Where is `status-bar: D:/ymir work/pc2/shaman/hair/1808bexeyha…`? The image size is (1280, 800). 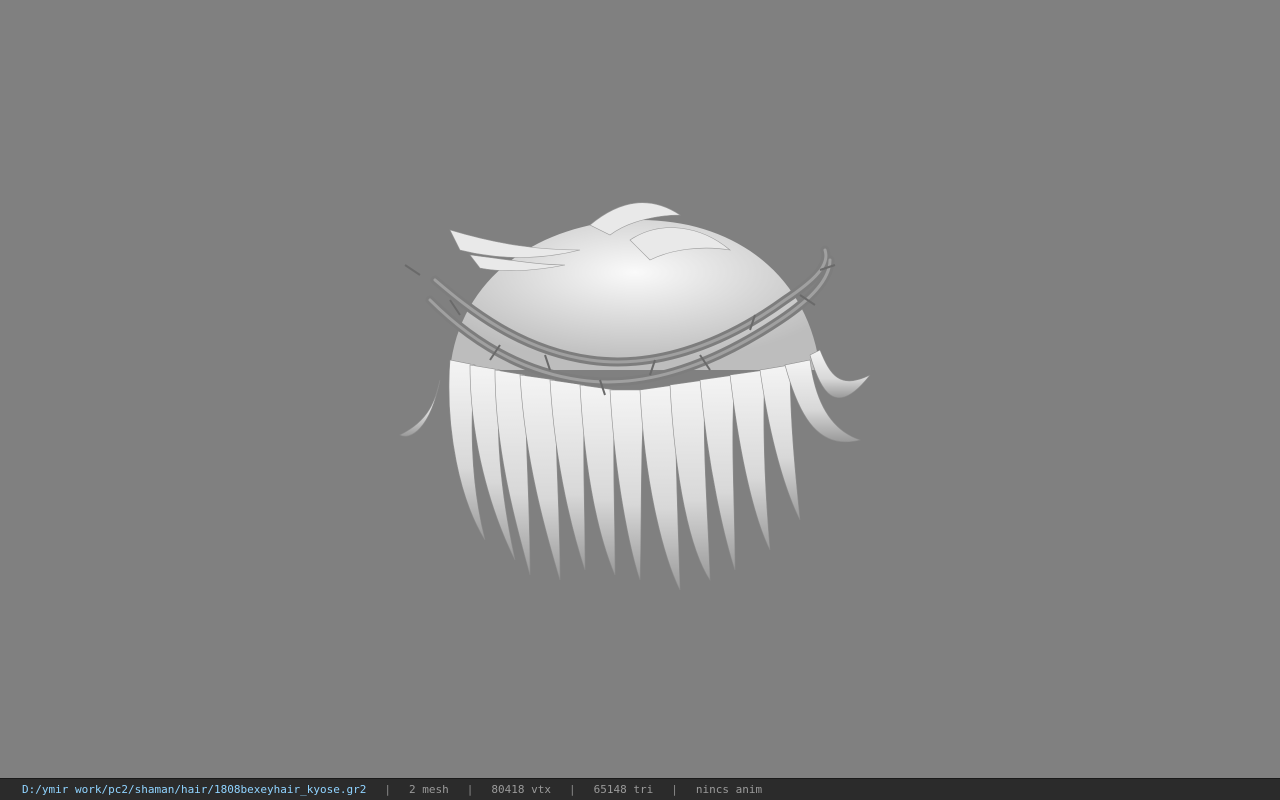 status-bar: D:/ymir work/pc2/shaman/hair/1808bexeyha… is located at coordinates (640, 789).